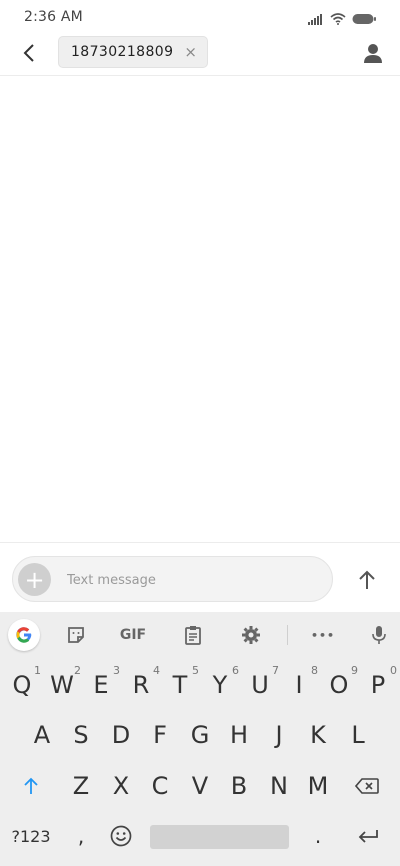  I want to click on wifi-icon, so click(338, 19).